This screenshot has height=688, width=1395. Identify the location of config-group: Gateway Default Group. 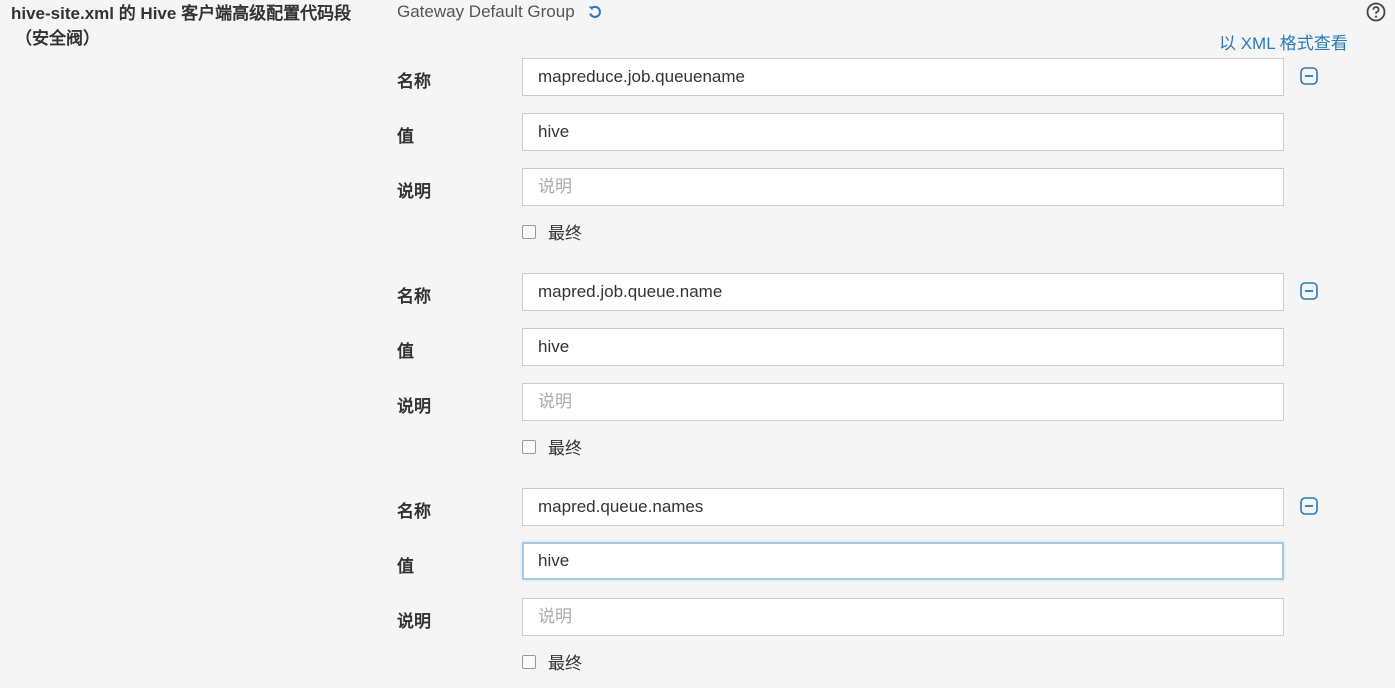
(500, 12).